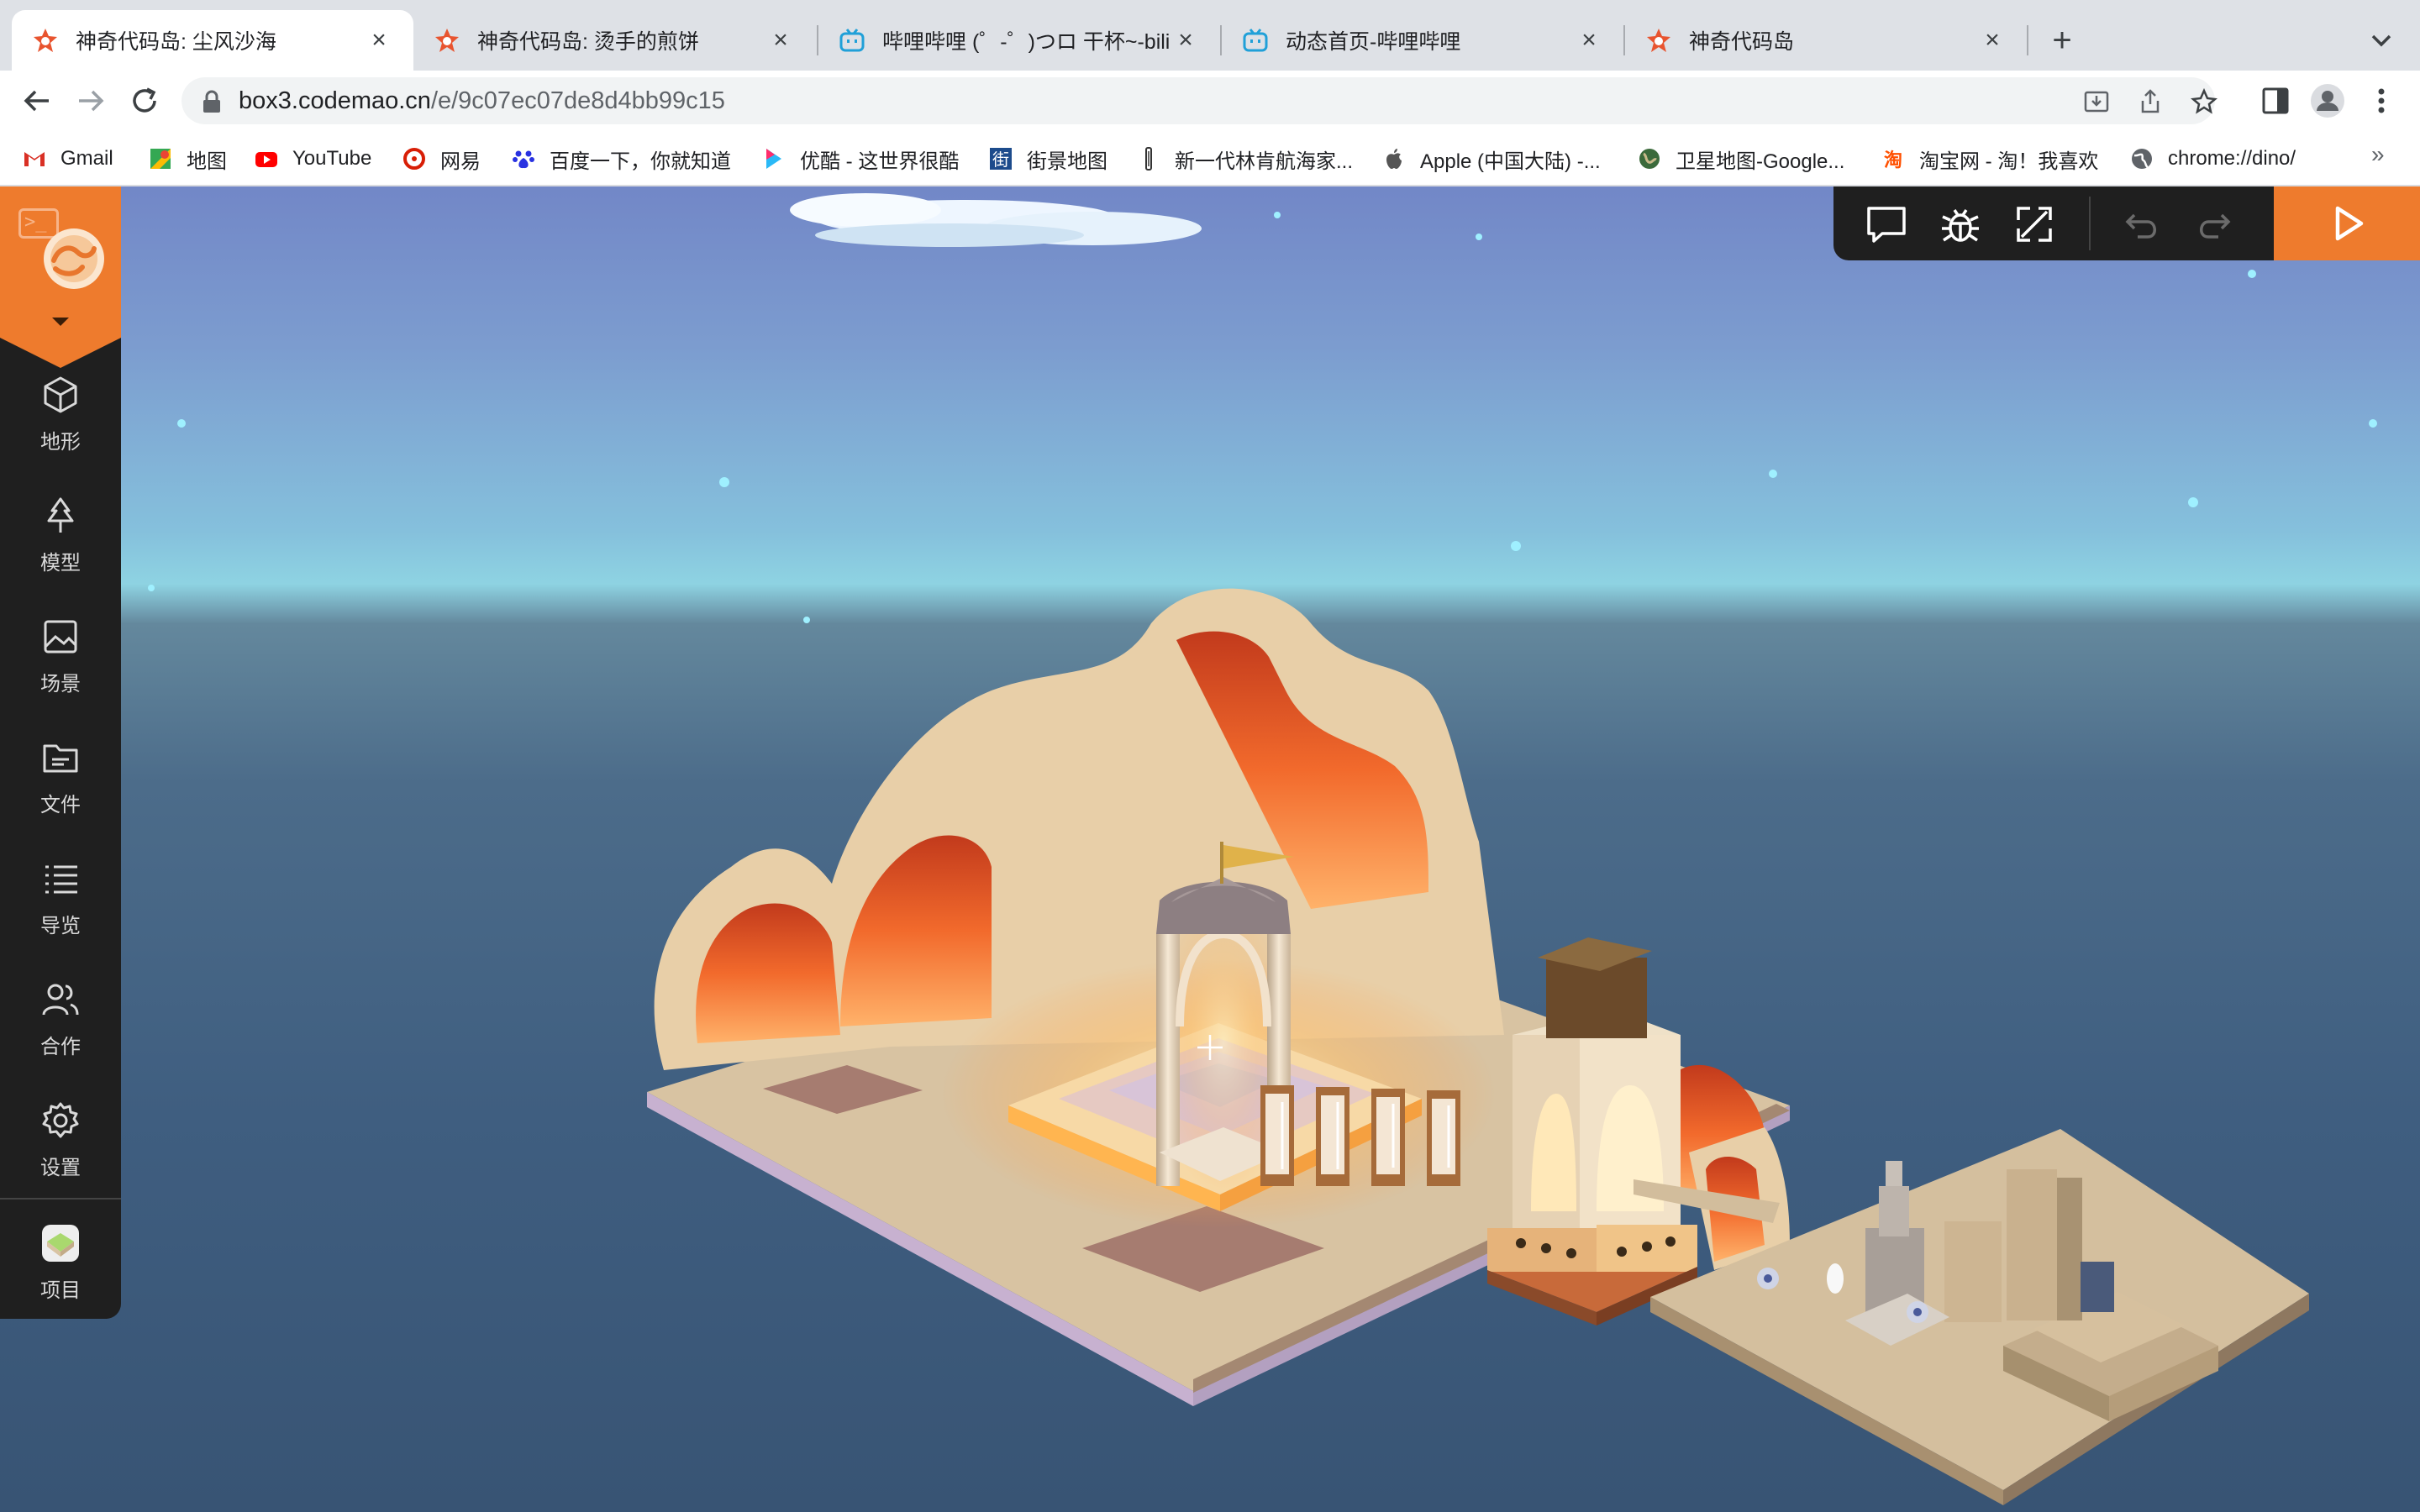 The width and height of the screenshot is (2420, 1512). What do you see at coordinates (60, 666) in the screenshot?
I see `sidebar-item-scene: 场景` at bounding box center [60, 666].